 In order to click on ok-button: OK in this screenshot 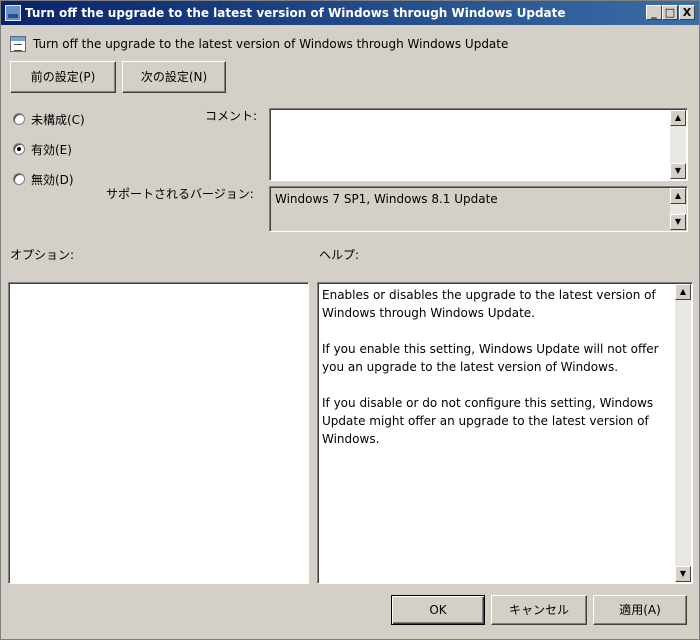, I will do `click(438, 610)`.